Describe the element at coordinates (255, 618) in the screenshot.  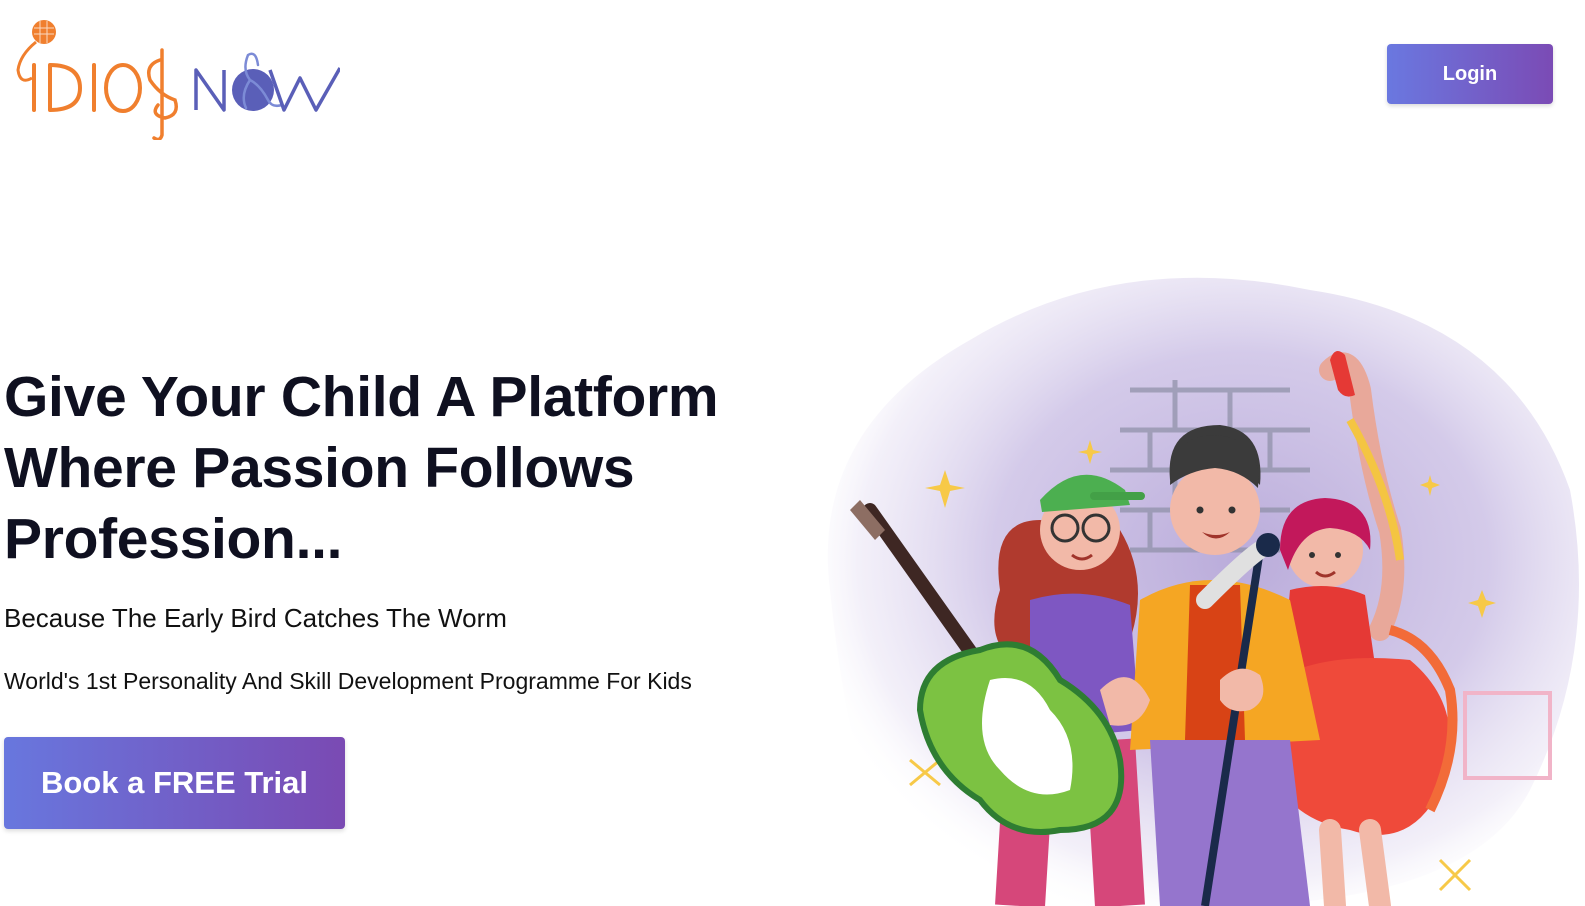
I see `hero-subtitle: Because The Early Bird Catches The Worm` at that location.